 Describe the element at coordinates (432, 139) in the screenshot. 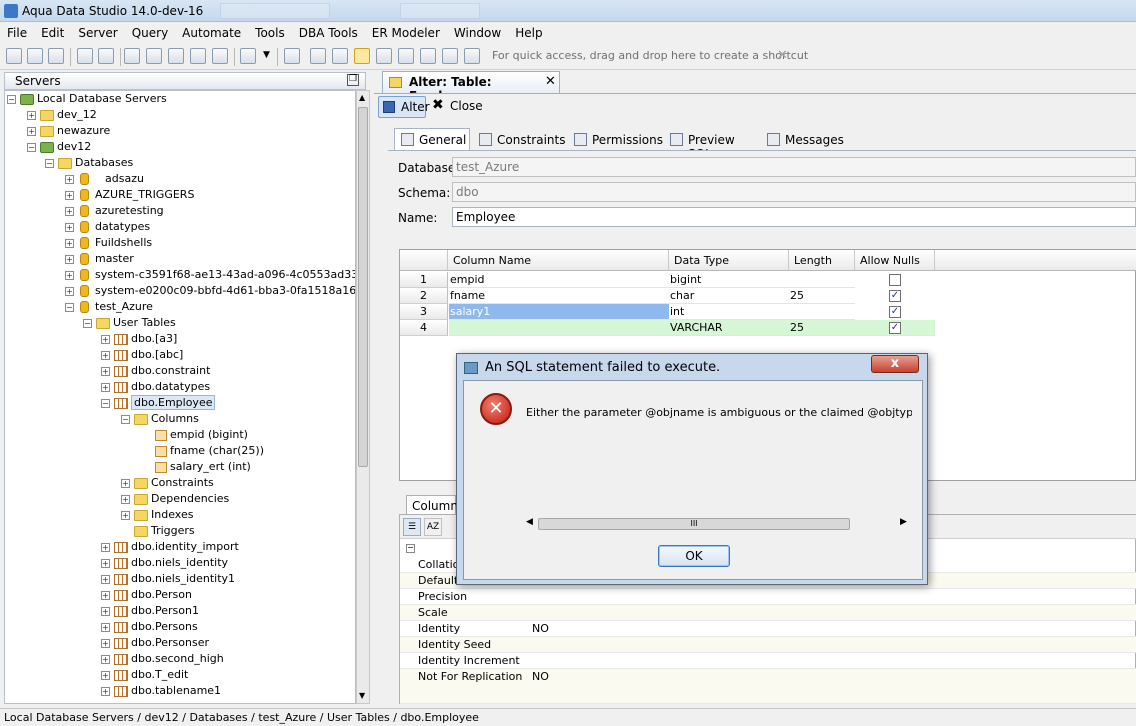

I see `tab-general: General` at that location.